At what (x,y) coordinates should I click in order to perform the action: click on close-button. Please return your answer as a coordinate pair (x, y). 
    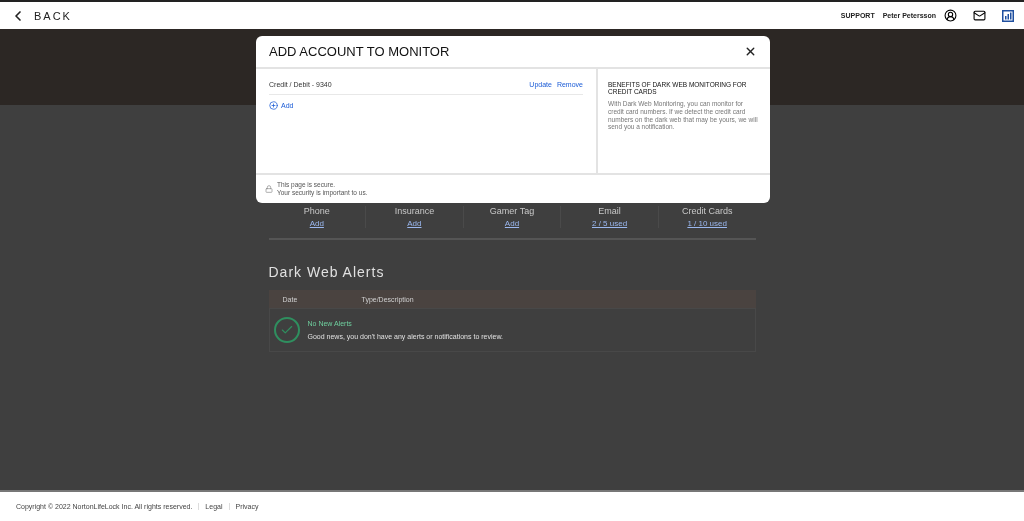
    Looking at the image, I should click on (750, 51).